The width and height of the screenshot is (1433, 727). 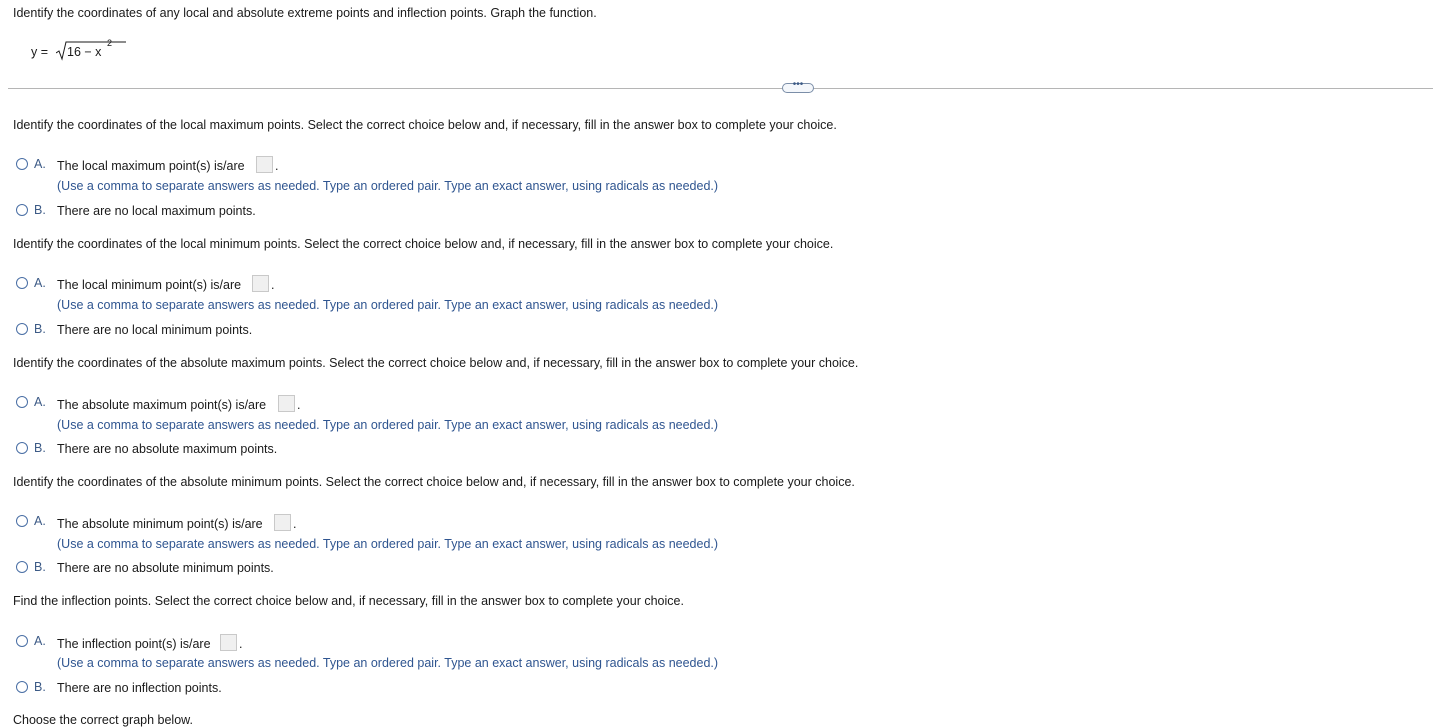 I want to click on equation-lhs: y =, so click(x=40, y=52).